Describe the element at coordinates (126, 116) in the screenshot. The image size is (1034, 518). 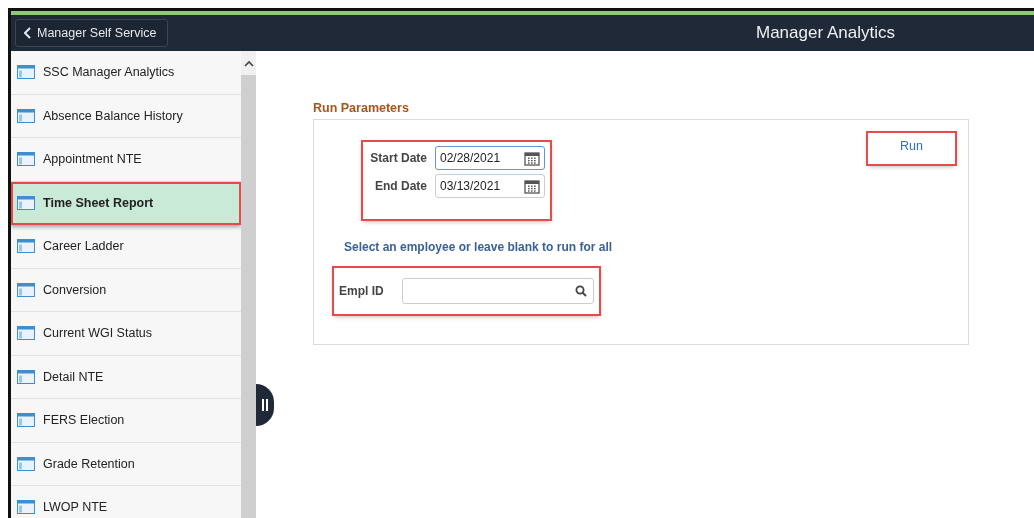
I see `sidebar-item: Absence Balance History` at that location.